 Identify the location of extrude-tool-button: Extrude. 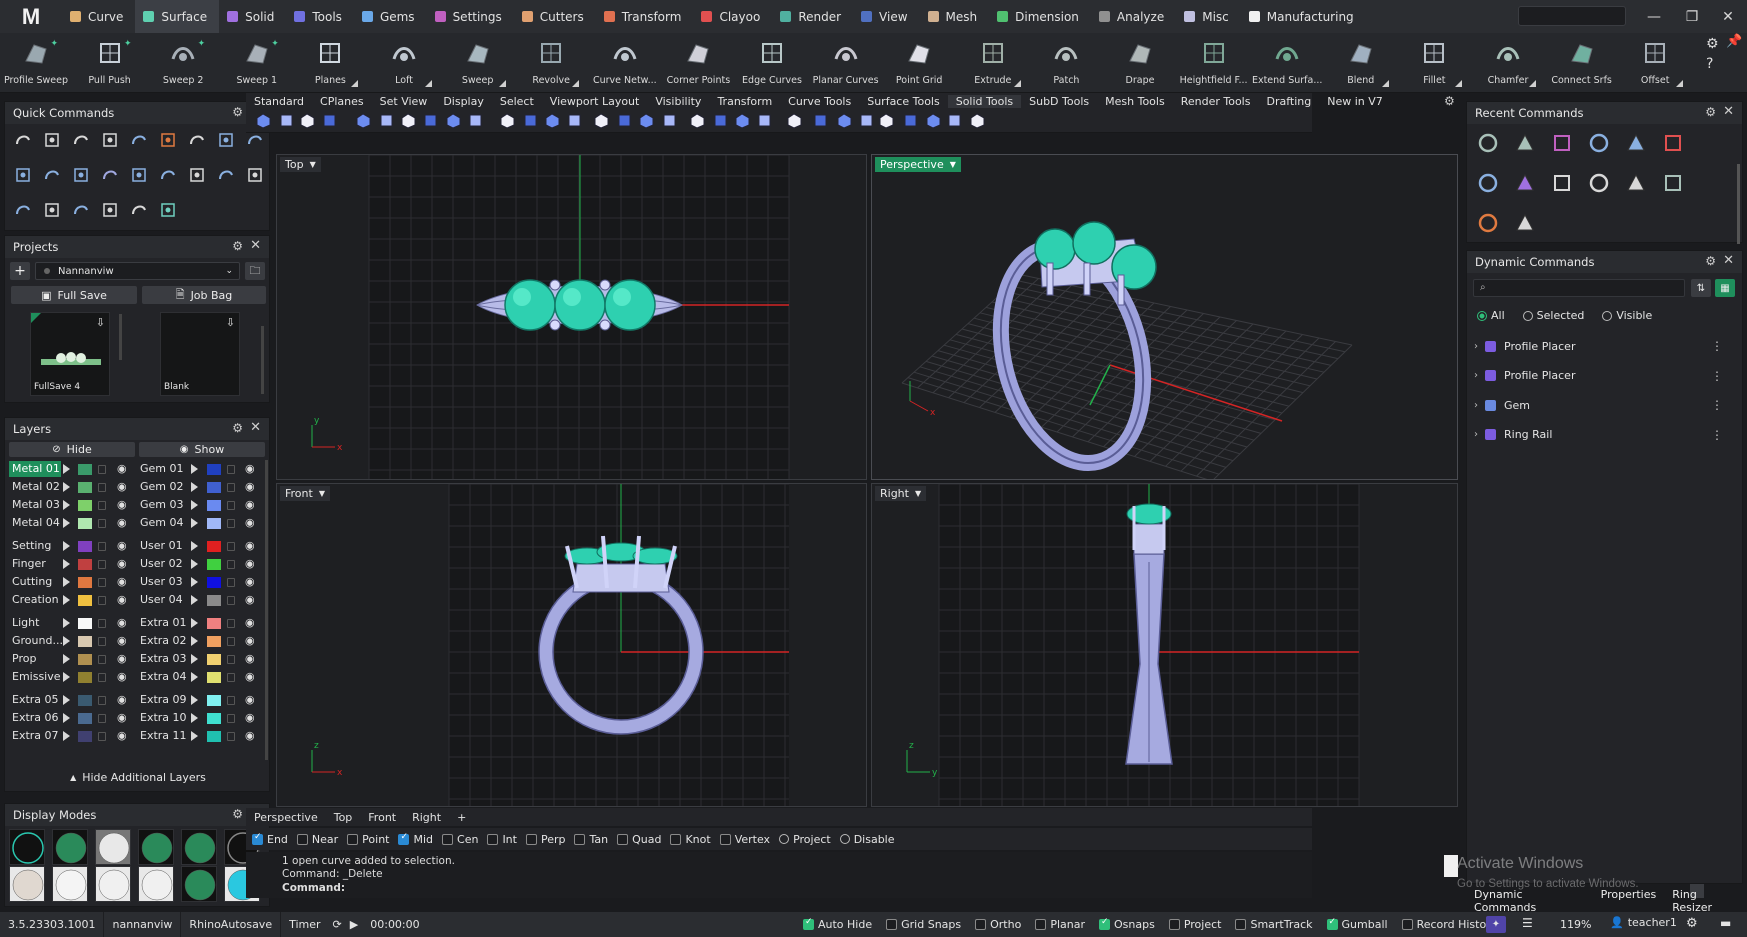
(993, 63).